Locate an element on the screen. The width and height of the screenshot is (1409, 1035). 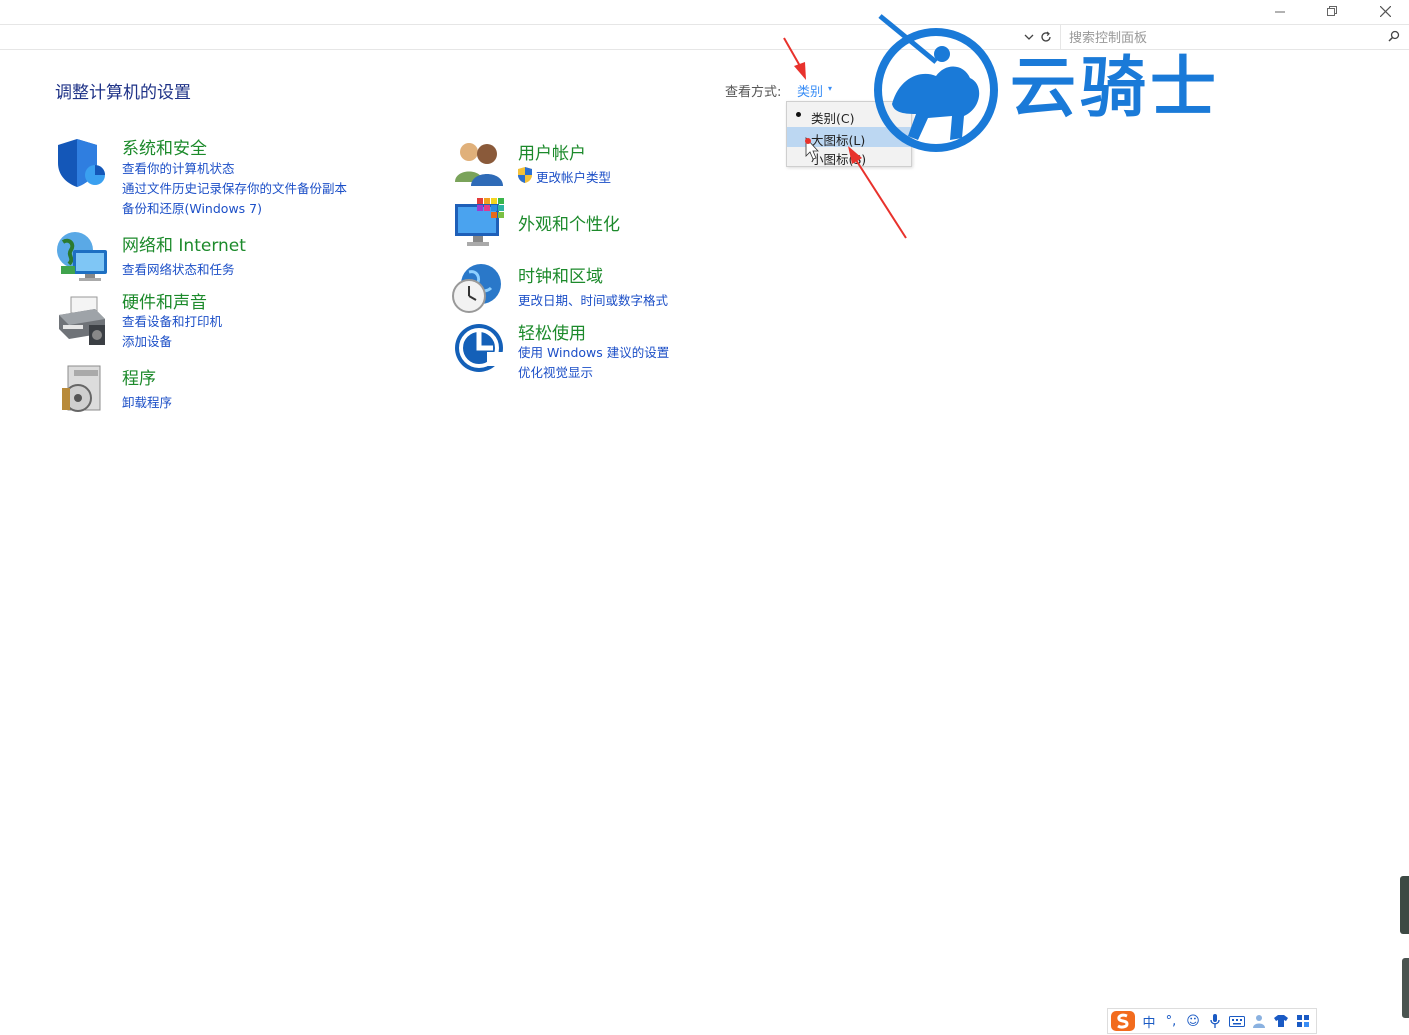
user-assist-icon is located at coordinates (1259, 1021).